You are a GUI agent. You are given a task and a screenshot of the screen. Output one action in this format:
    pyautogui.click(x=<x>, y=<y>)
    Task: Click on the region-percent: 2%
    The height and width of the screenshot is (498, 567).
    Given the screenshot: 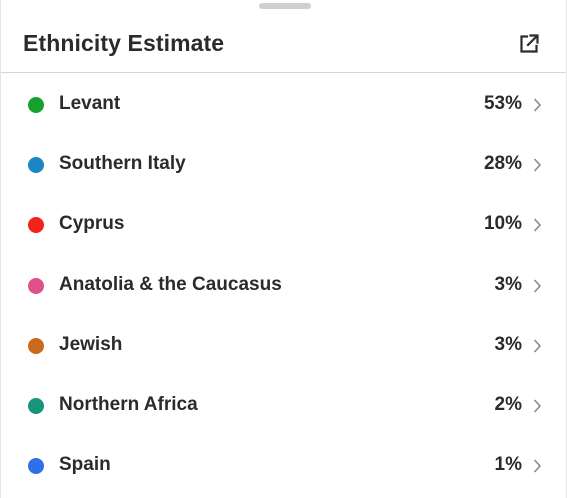 What is the action you would take?
    pyautogui.click(x=508, y=404)
    